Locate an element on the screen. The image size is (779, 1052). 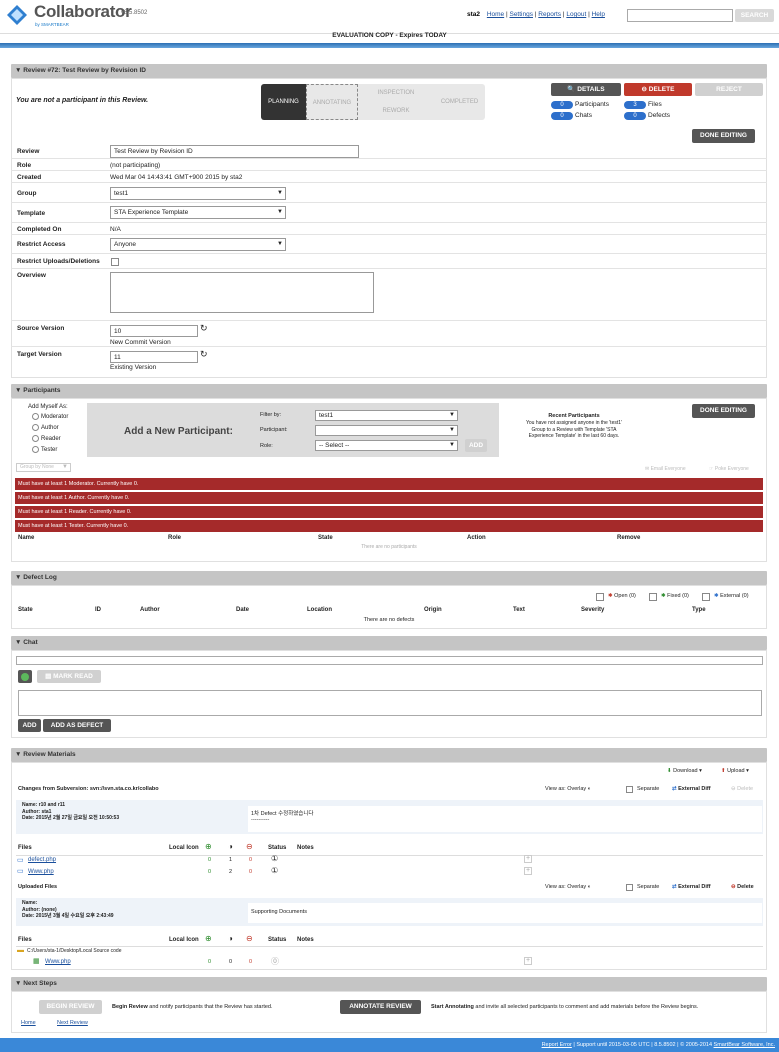
refresh-target-icon: ↻ is located at coordinates (204, 354).